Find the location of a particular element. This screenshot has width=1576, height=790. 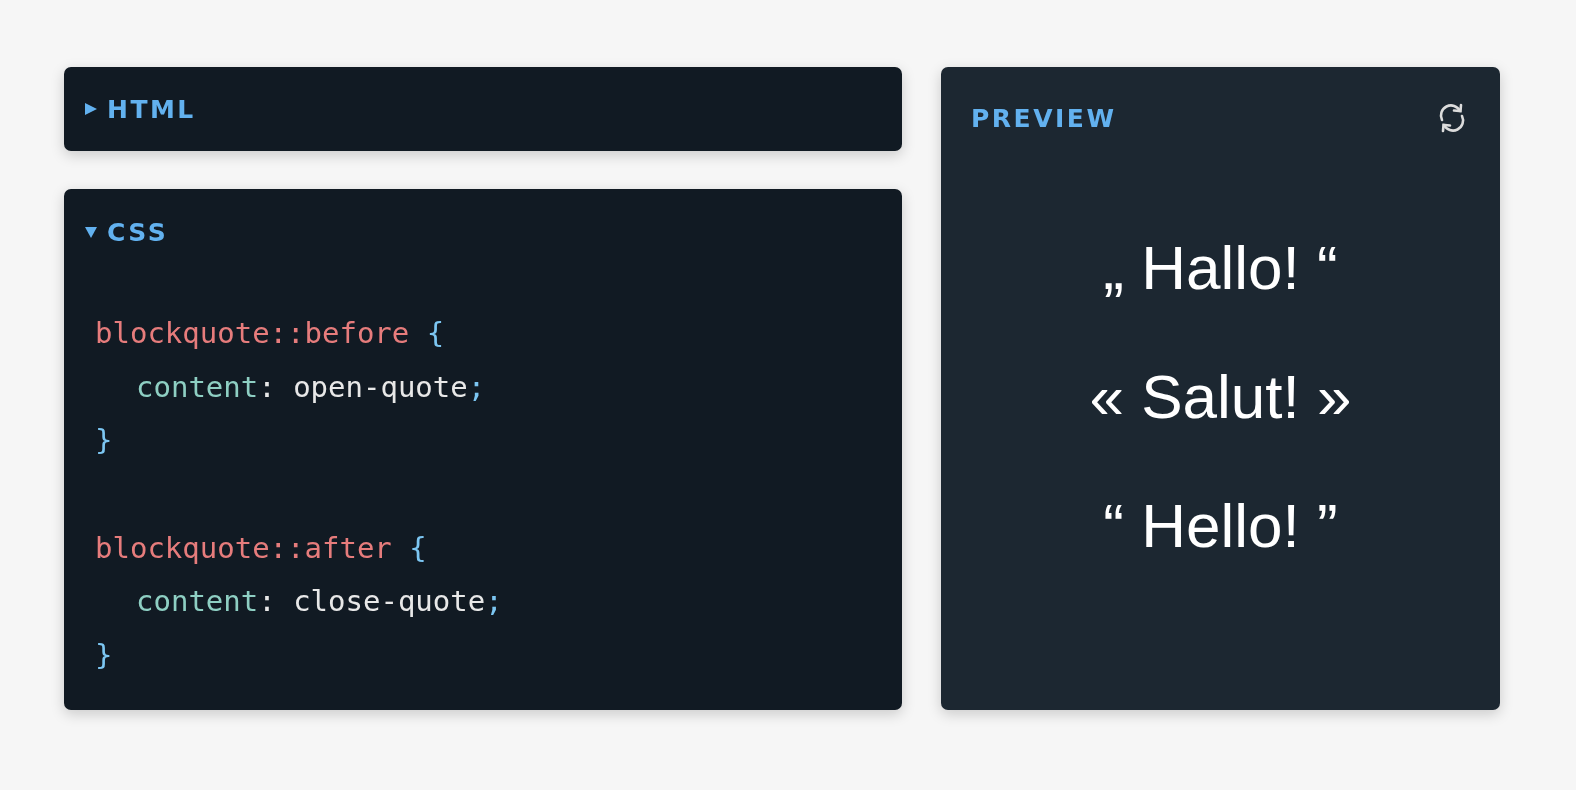

quote-text: „ Hallo! “ is located at coordinates (1220, 267).